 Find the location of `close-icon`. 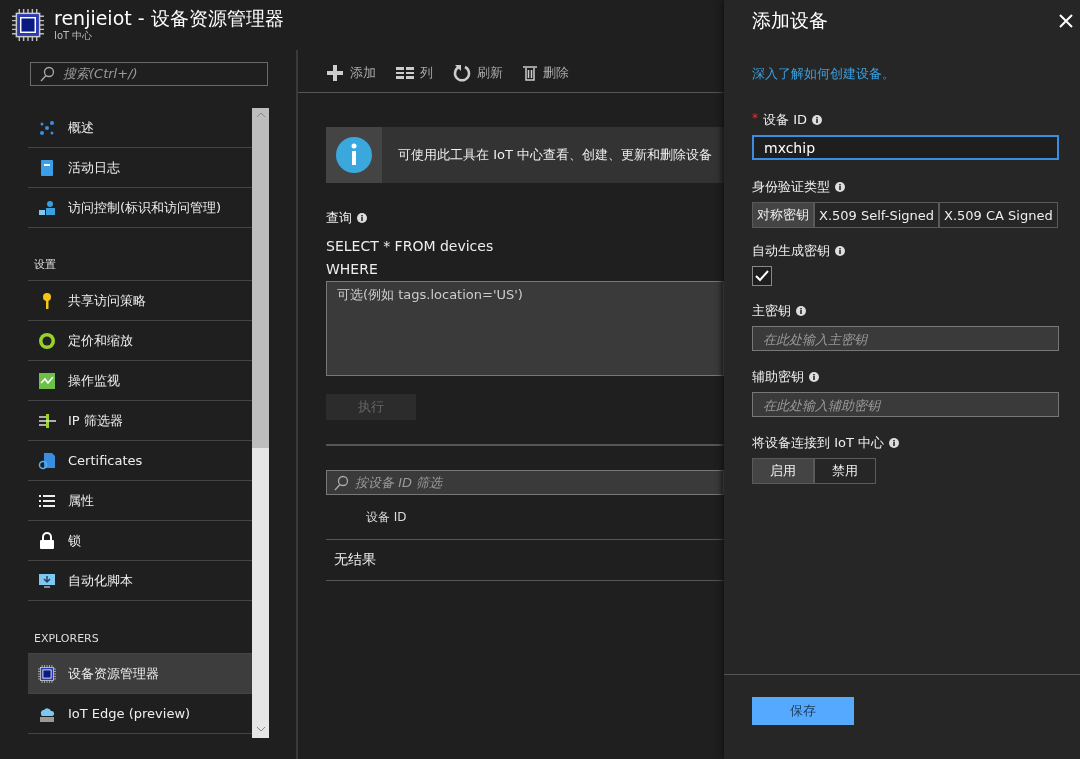

close-icon is located at coordinates (1066, 21).